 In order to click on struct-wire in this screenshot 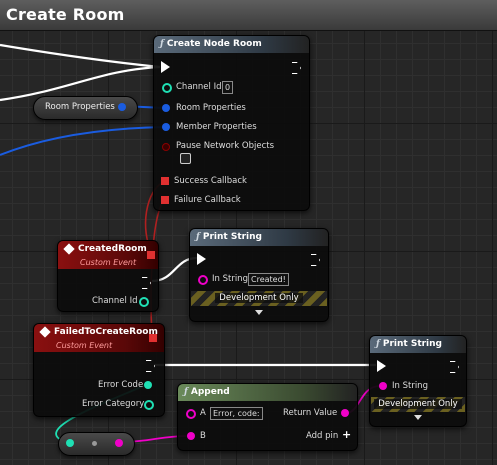, I will do `click(83, 141)`.